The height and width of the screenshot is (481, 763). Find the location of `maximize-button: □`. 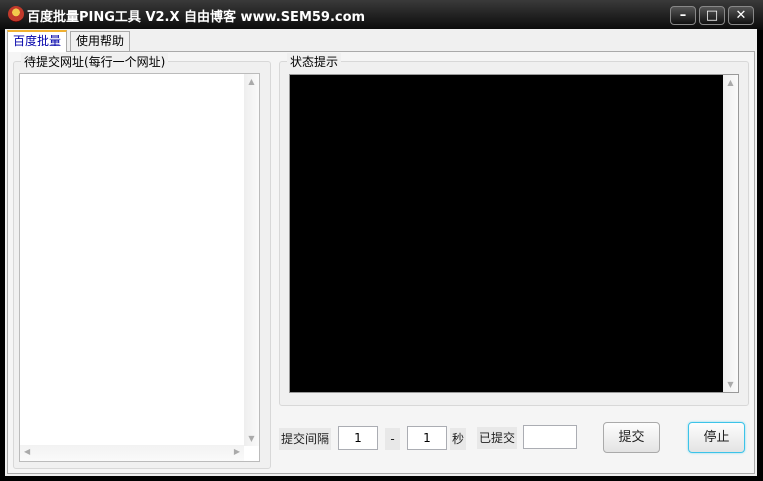

maximize-button: □ is located at coordinates (712, 15).